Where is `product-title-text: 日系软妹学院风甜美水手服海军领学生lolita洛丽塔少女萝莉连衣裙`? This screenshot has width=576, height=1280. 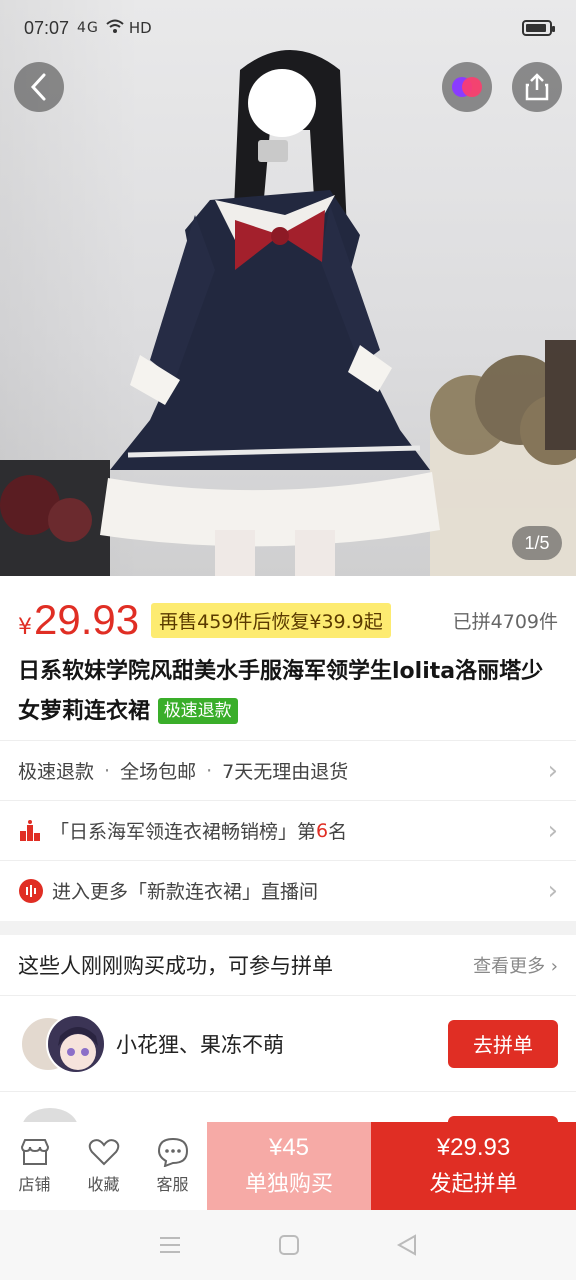 product-title-text: 日系软妹学院风甜美水手服海军领学生lolita洛丽塔少女萝莉连衣裙 is located at coordinates (281, 691).